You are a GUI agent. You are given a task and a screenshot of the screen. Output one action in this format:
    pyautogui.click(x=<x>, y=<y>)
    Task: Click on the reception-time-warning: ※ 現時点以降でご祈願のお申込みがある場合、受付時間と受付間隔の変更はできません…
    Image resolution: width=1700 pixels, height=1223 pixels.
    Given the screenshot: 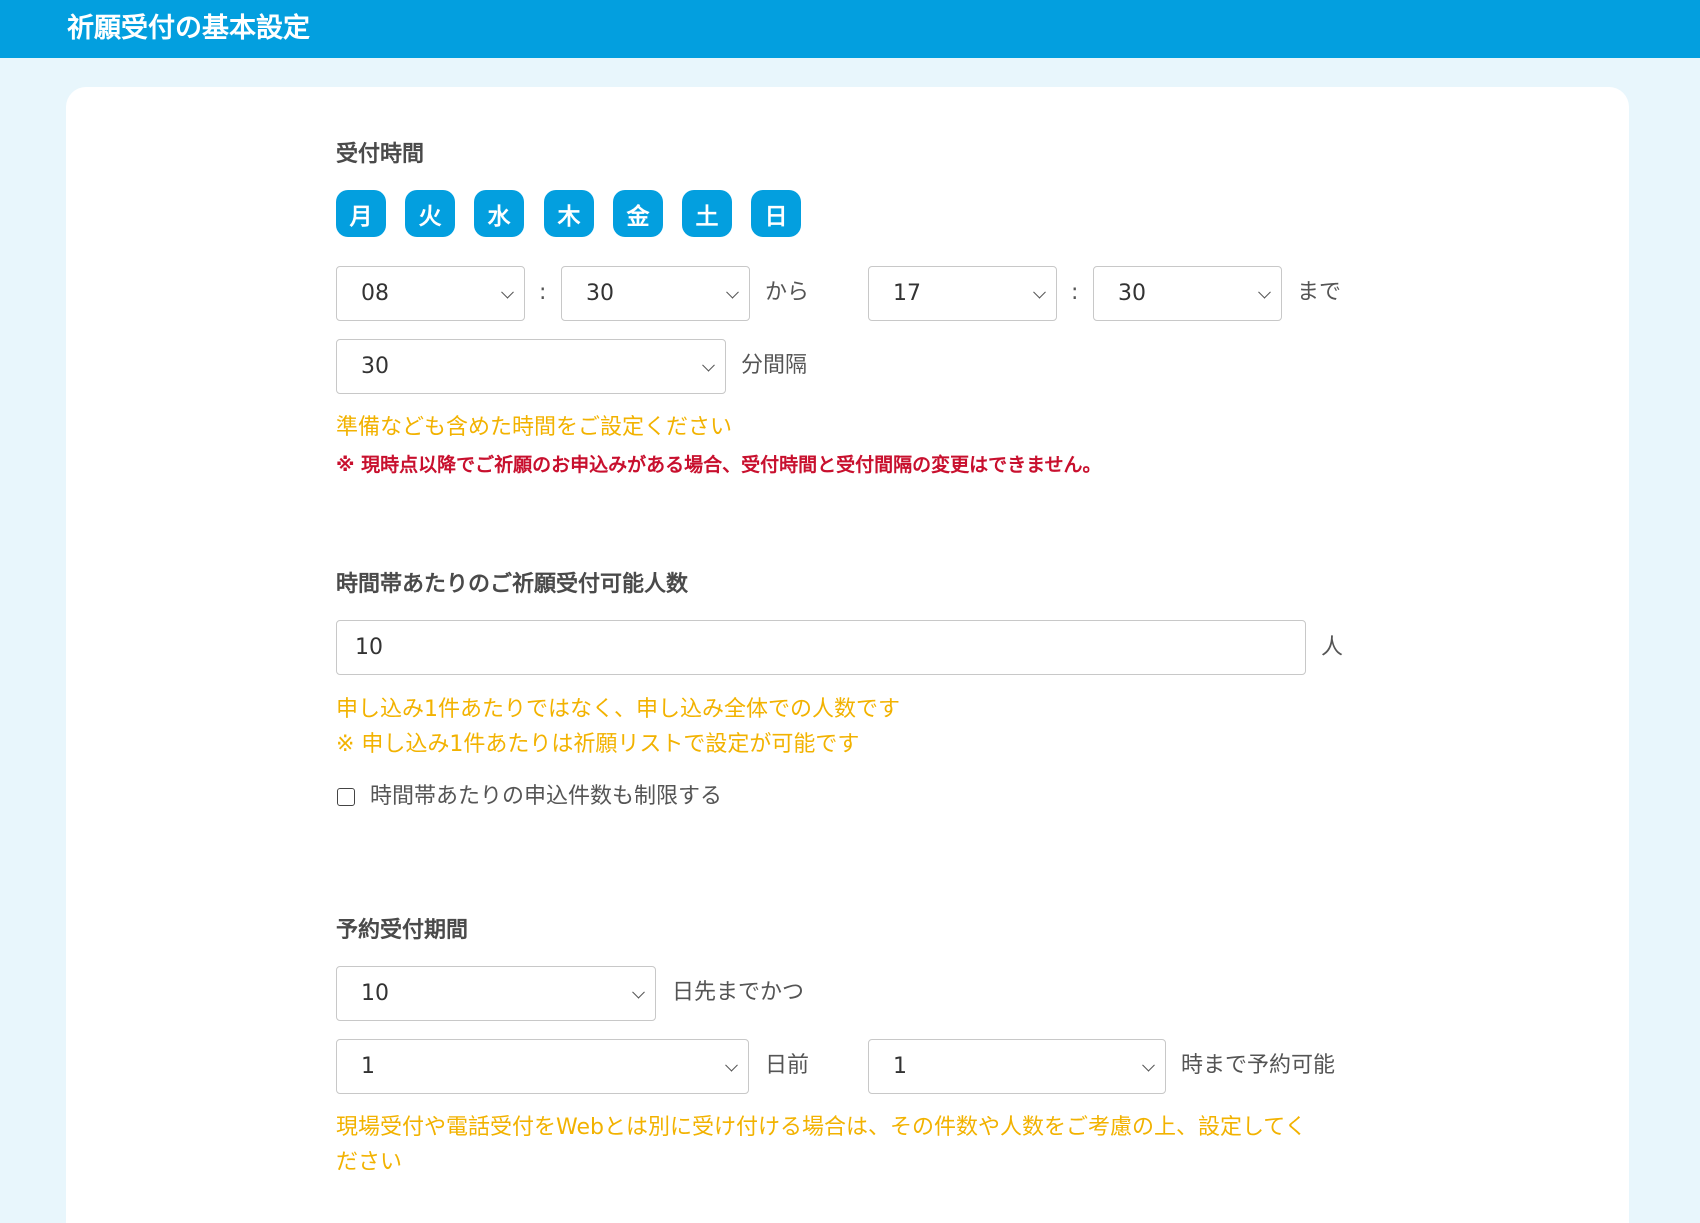 What is the action you would take?
    pyautogui.click(x=719, y=465)
    